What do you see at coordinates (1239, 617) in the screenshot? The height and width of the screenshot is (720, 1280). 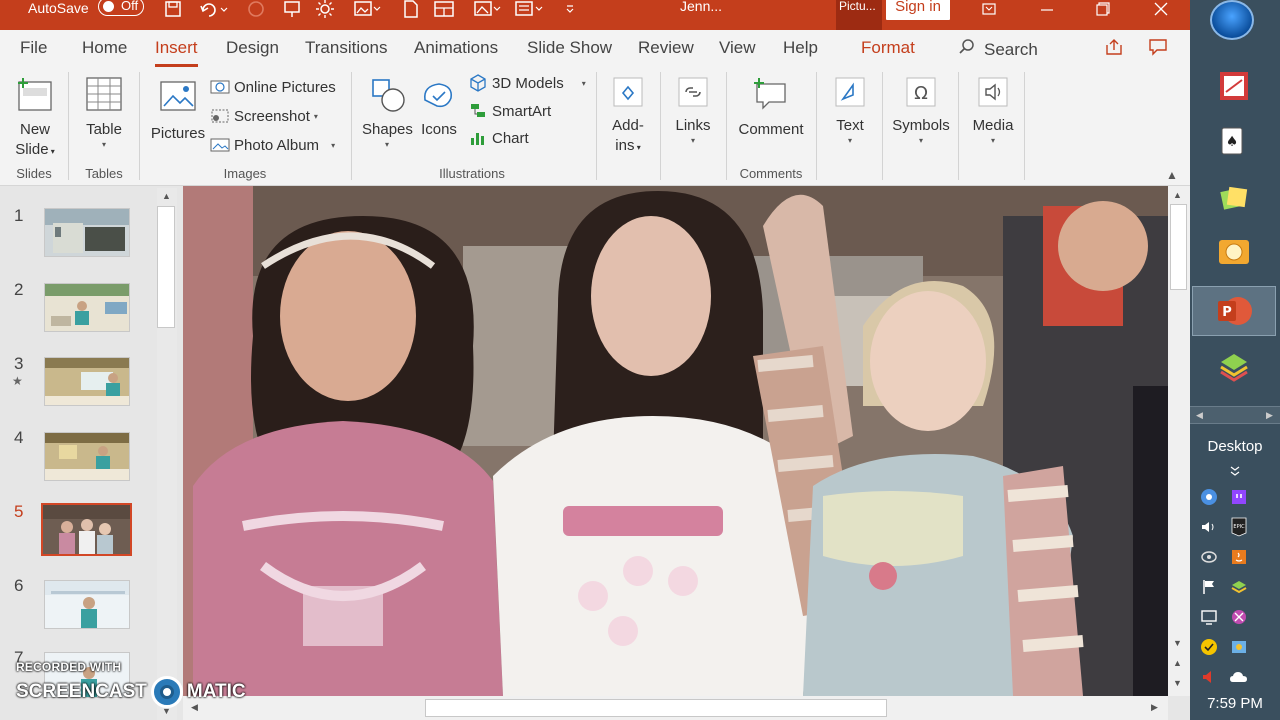 I see `tools-tray-icon` at bounding box center [1239, 617].